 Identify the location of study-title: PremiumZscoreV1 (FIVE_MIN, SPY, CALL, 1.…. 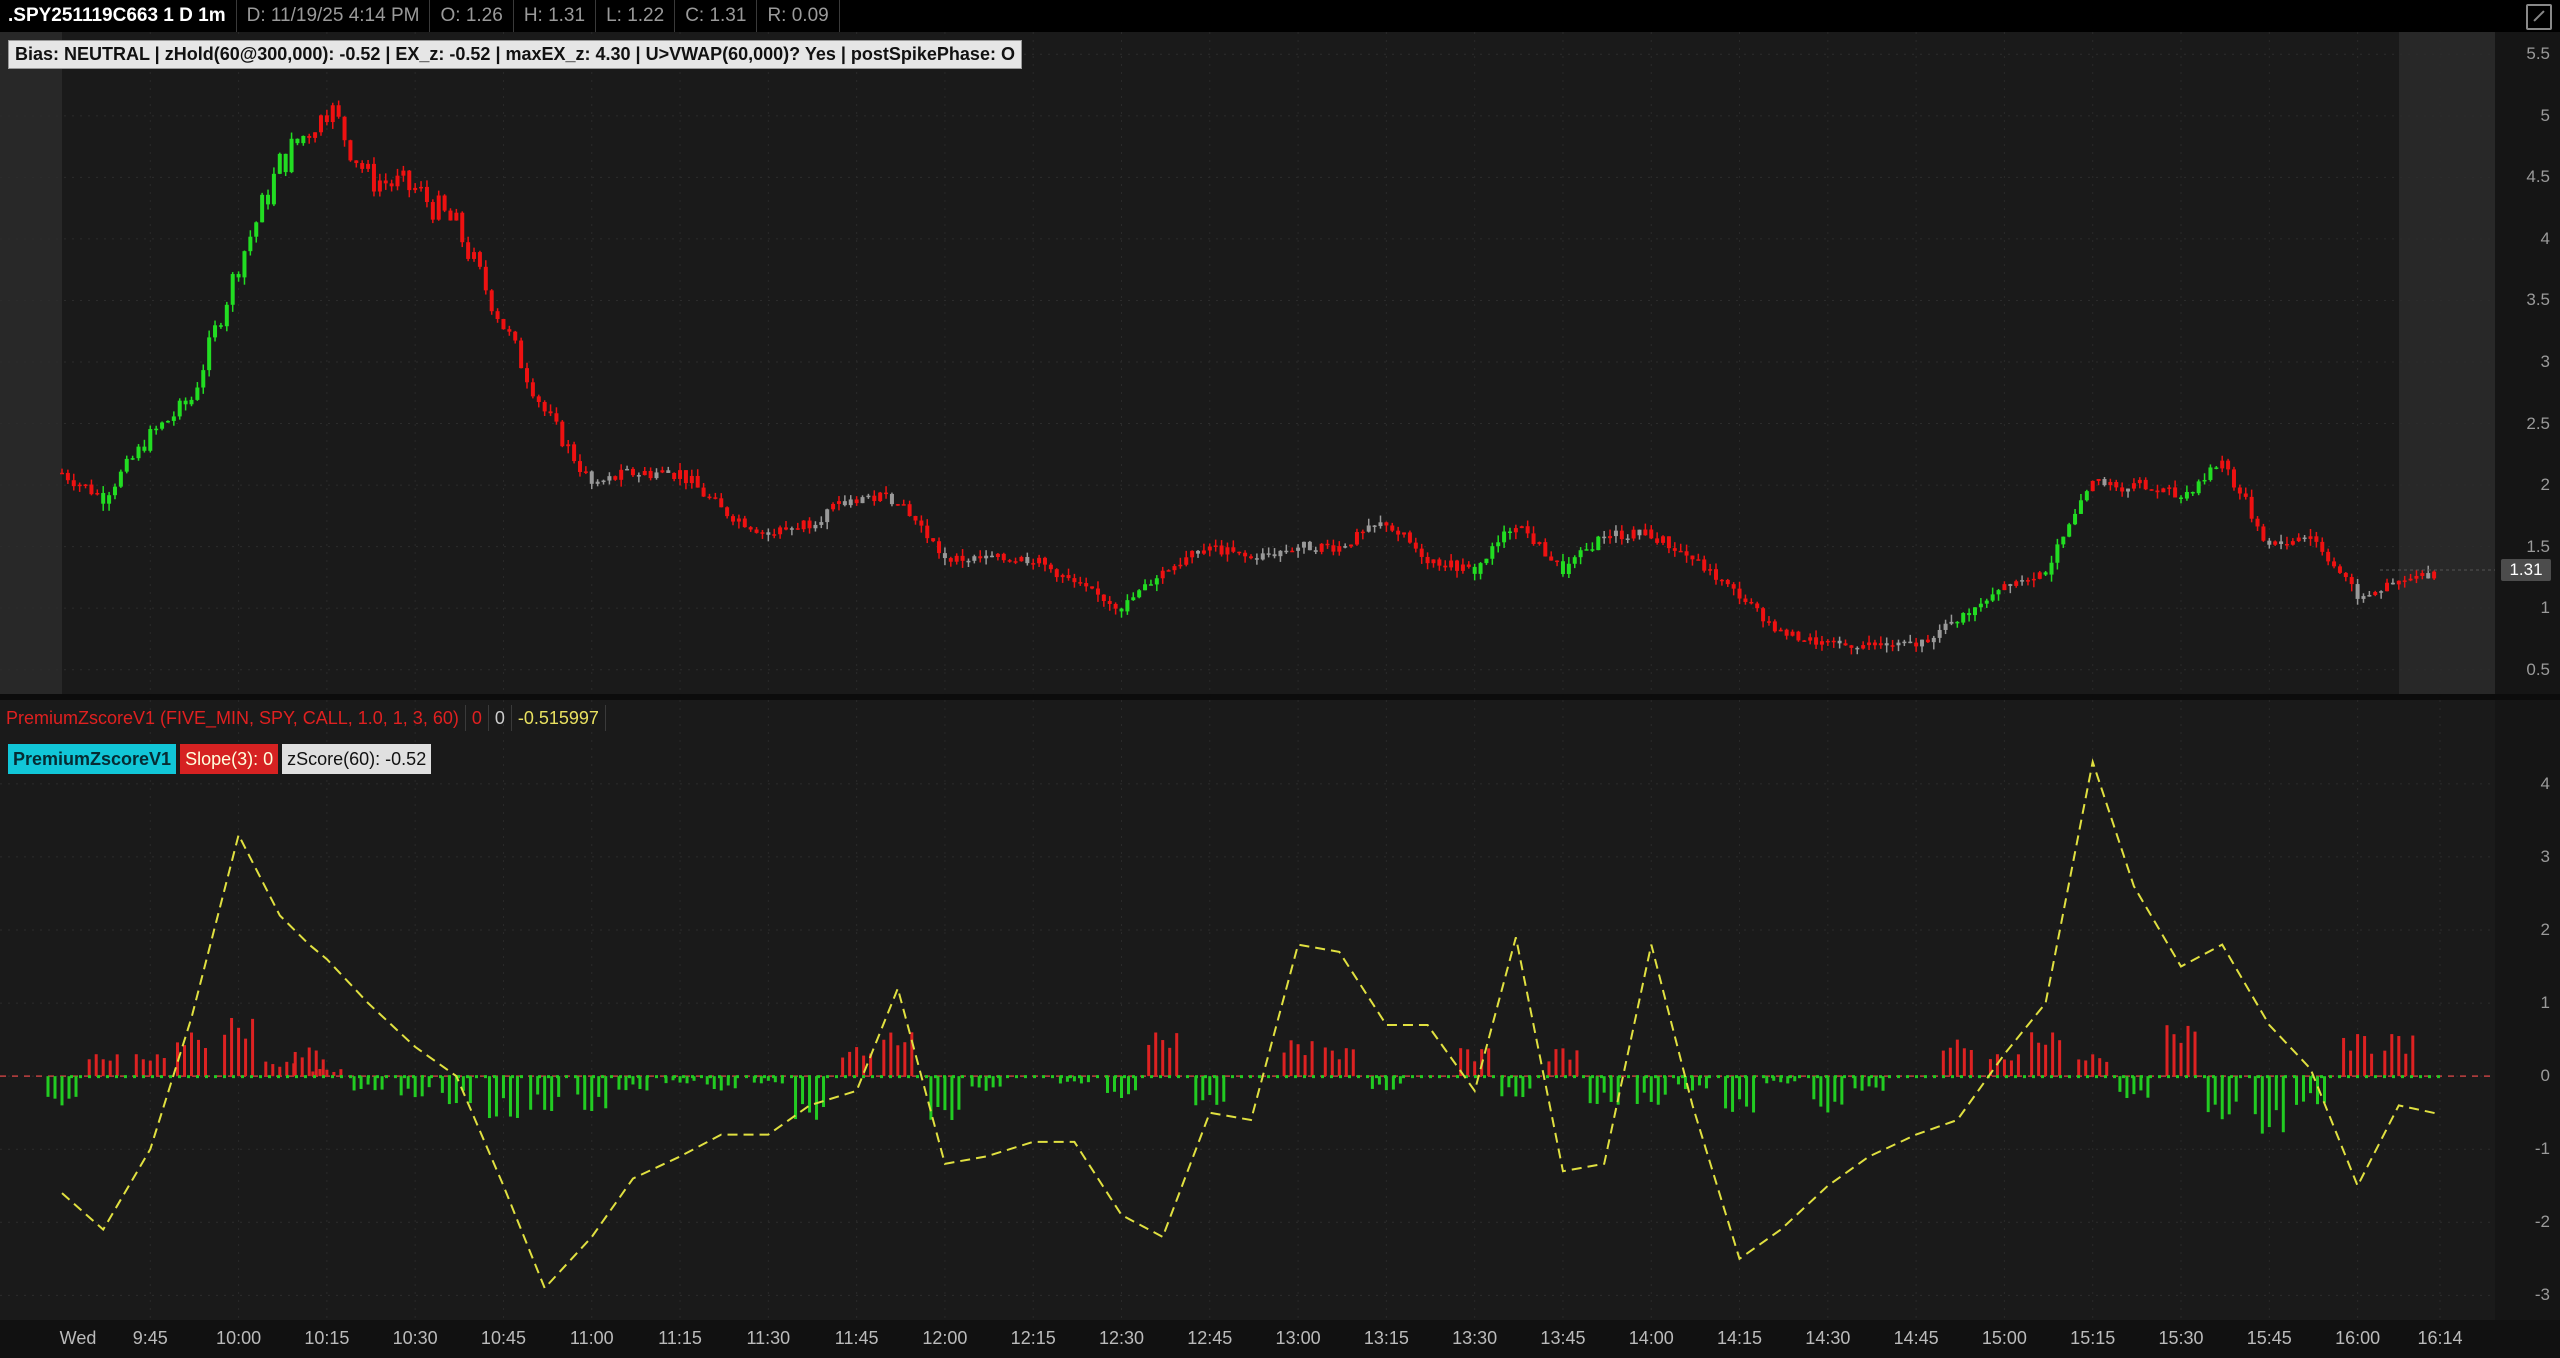
(233, 718).